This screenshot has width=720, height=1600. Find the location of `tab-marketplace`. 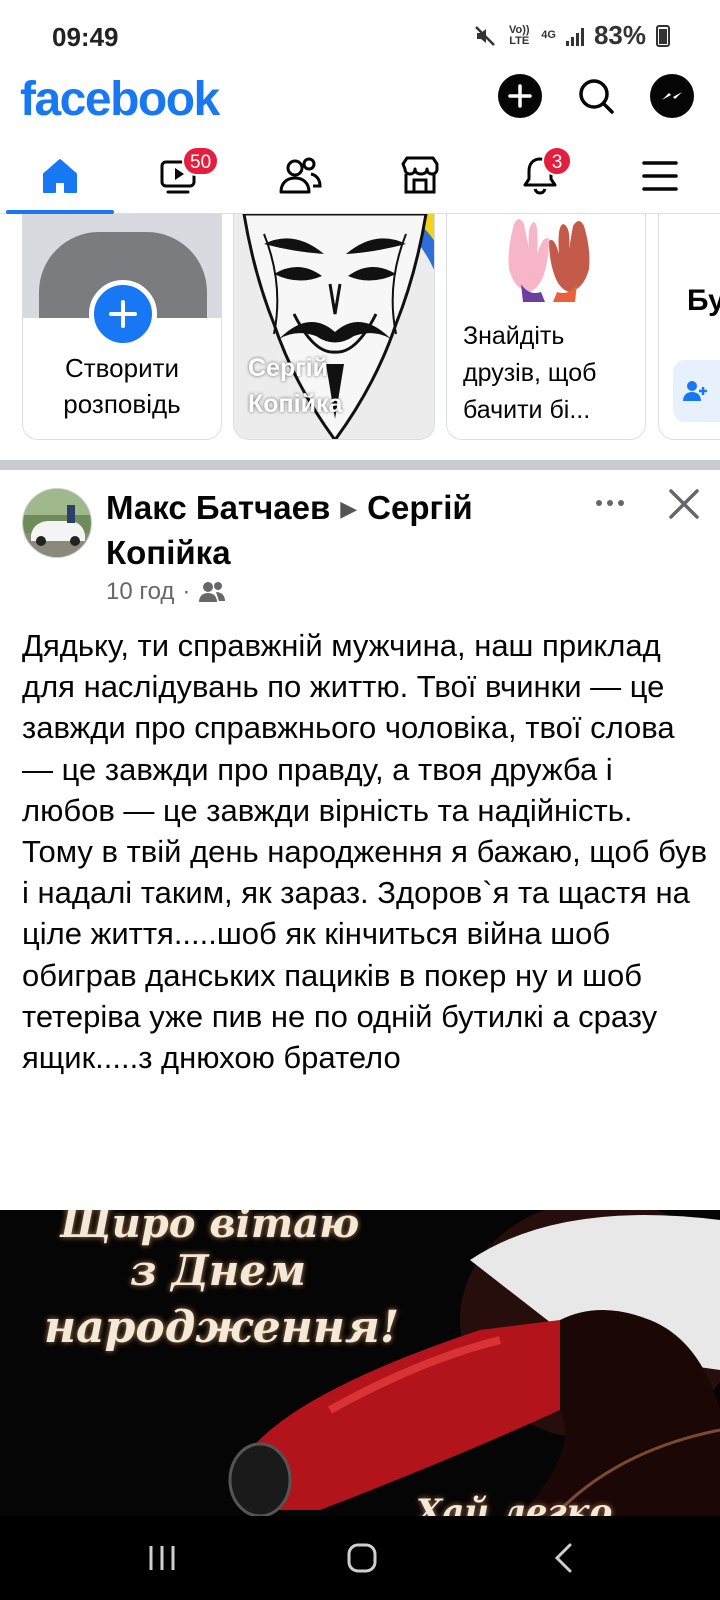

tab-marketplace is located at coordinates (420, 176).